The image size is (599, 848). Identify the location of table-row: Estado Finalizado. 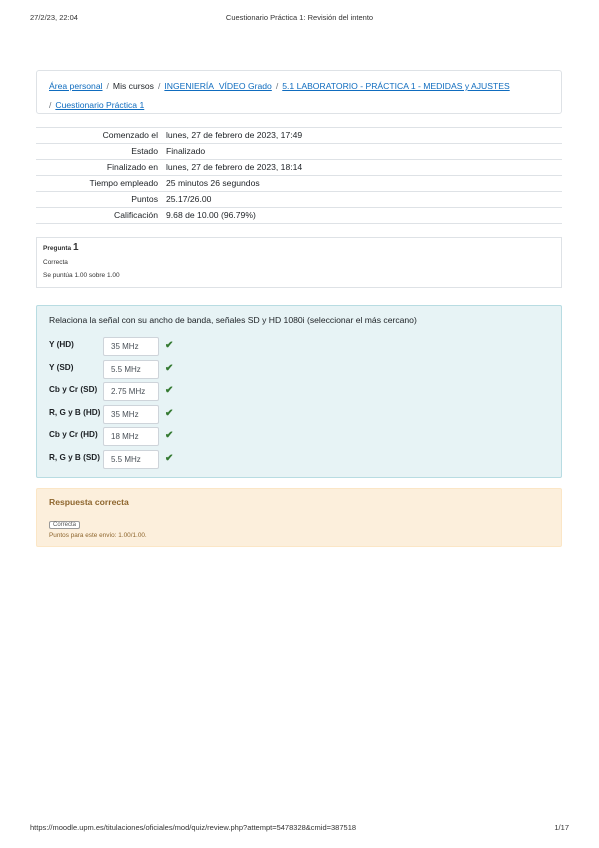
(299, 152).